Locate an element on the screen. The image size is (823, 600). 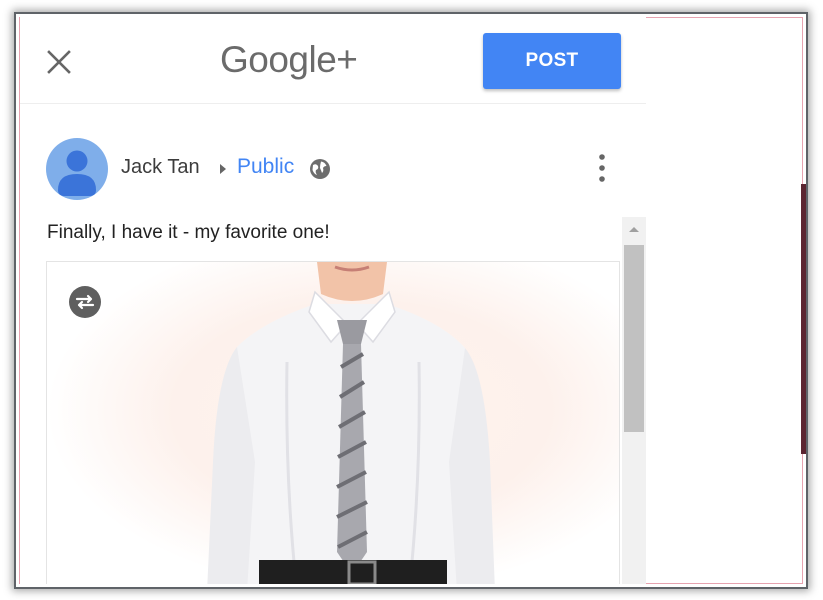
close-icon is located at coordinates (59, 62).